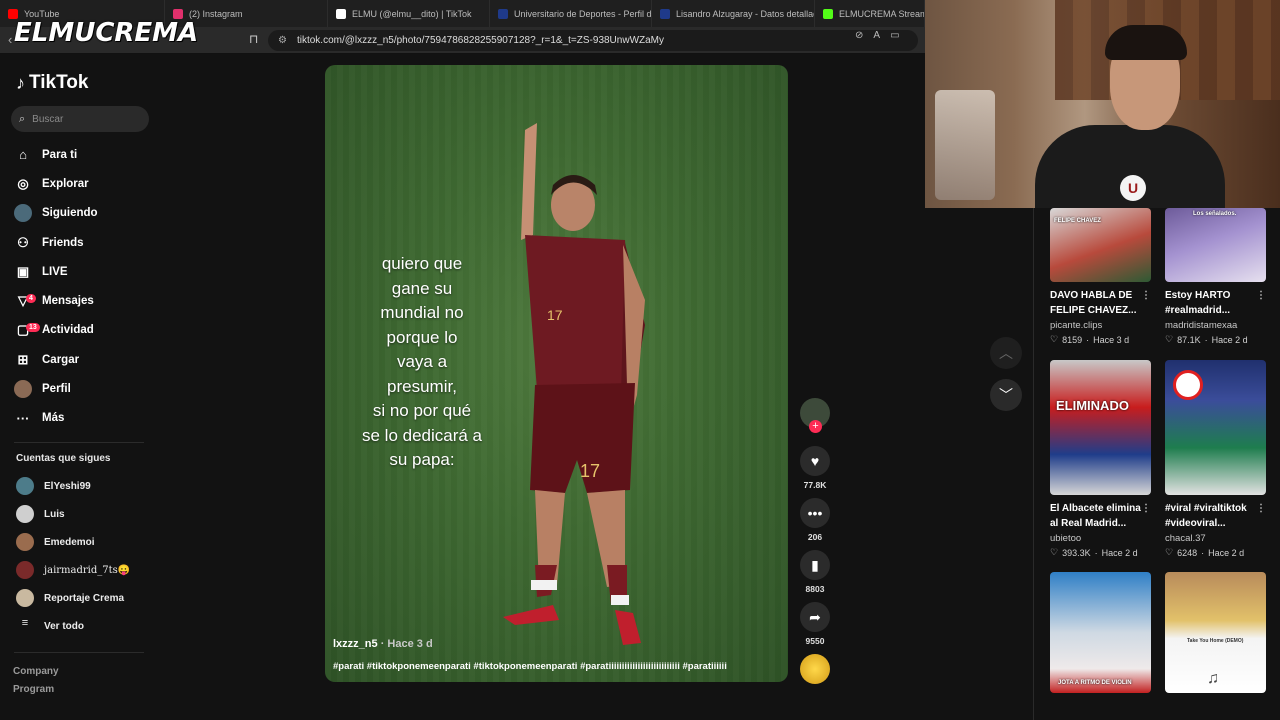 Image resolution: width=1280 pixels, height=720 pixels. I want to click on video-thumbnail: ELIMINADO, so click(1100, 427).